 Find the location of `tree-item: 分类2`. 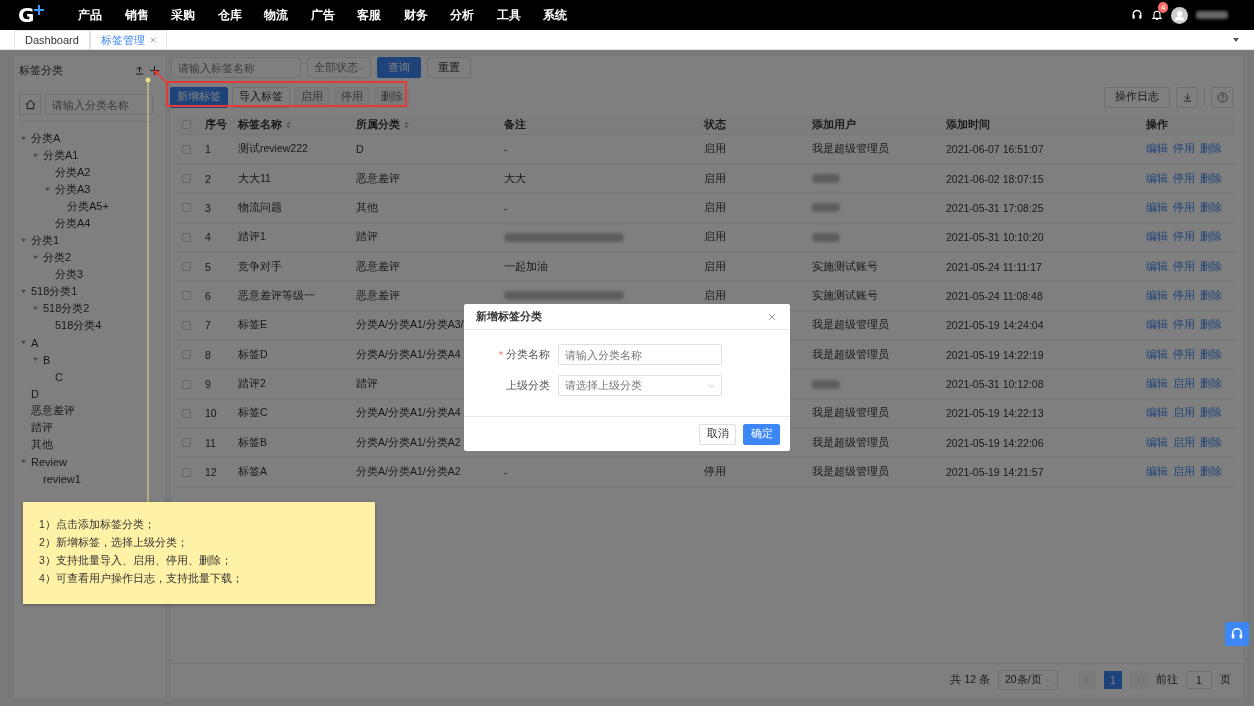

tree-item: 分类2 is located at coordinates (57, 257).